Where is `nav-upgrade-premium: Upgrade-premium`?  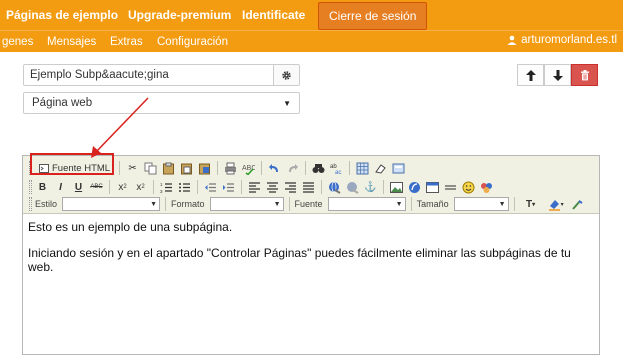 nav-upgrade-premium: Upgrade-premium is located at coordinates (179, 15).